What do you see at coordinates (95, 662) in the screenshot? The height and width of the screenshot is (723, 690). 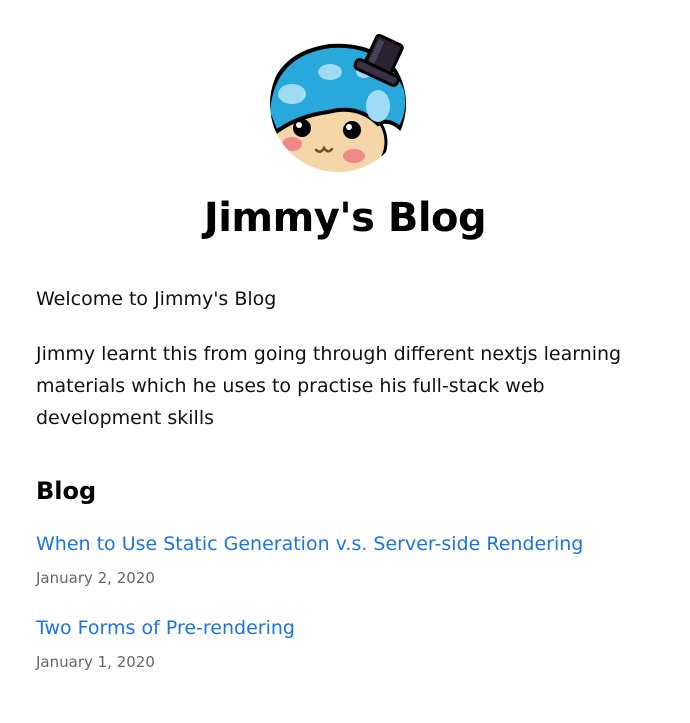 I see `post-date: January 1, 2020` at bounding box center [95, 662].